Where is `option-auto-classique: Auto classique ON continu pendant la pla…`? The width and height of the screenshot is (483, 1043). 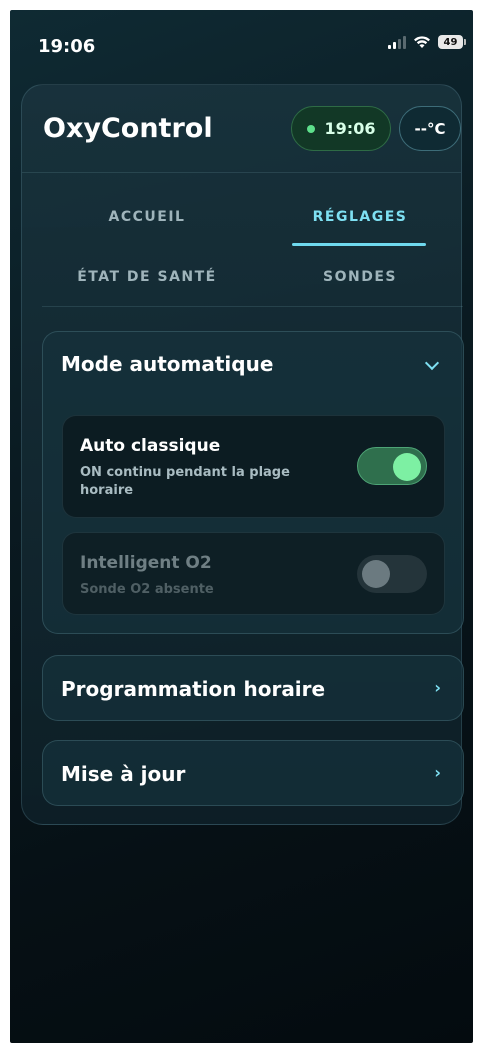 option-auto-classique: Auto classique ON continu pendant la pla… is located at coordinates (253, 466).